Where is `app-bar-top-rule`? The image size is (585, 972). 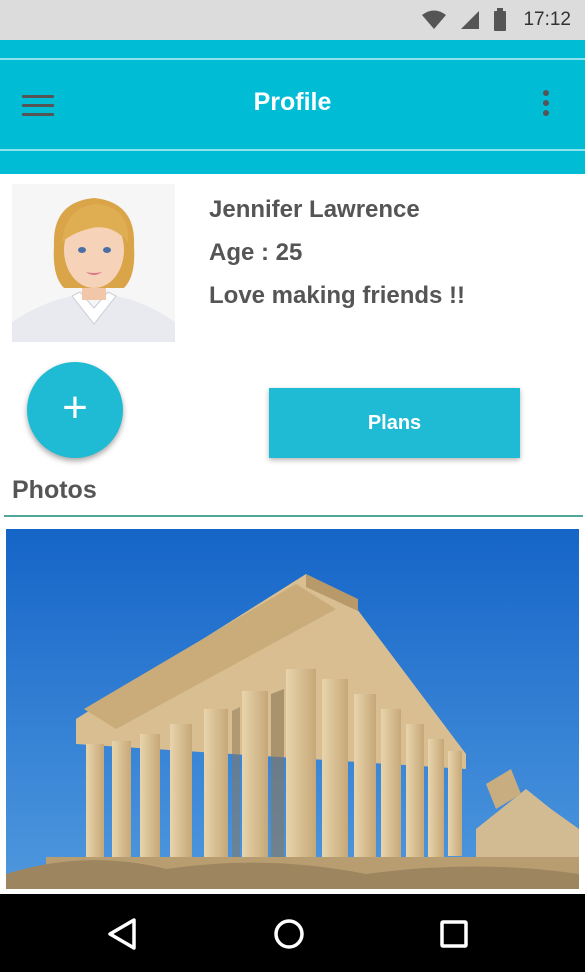 app-bar-top-rule is located at coordinates (292, 59).